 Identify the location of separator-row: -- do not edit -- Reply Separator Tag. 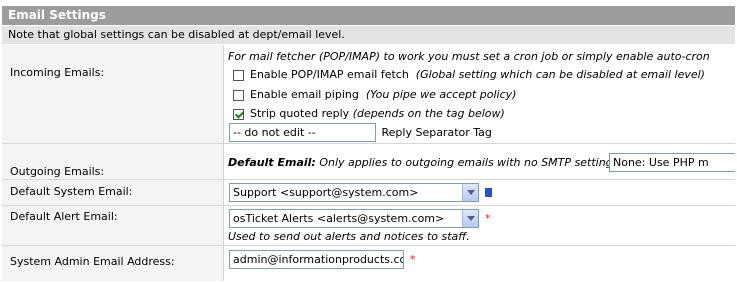
(360, 132).